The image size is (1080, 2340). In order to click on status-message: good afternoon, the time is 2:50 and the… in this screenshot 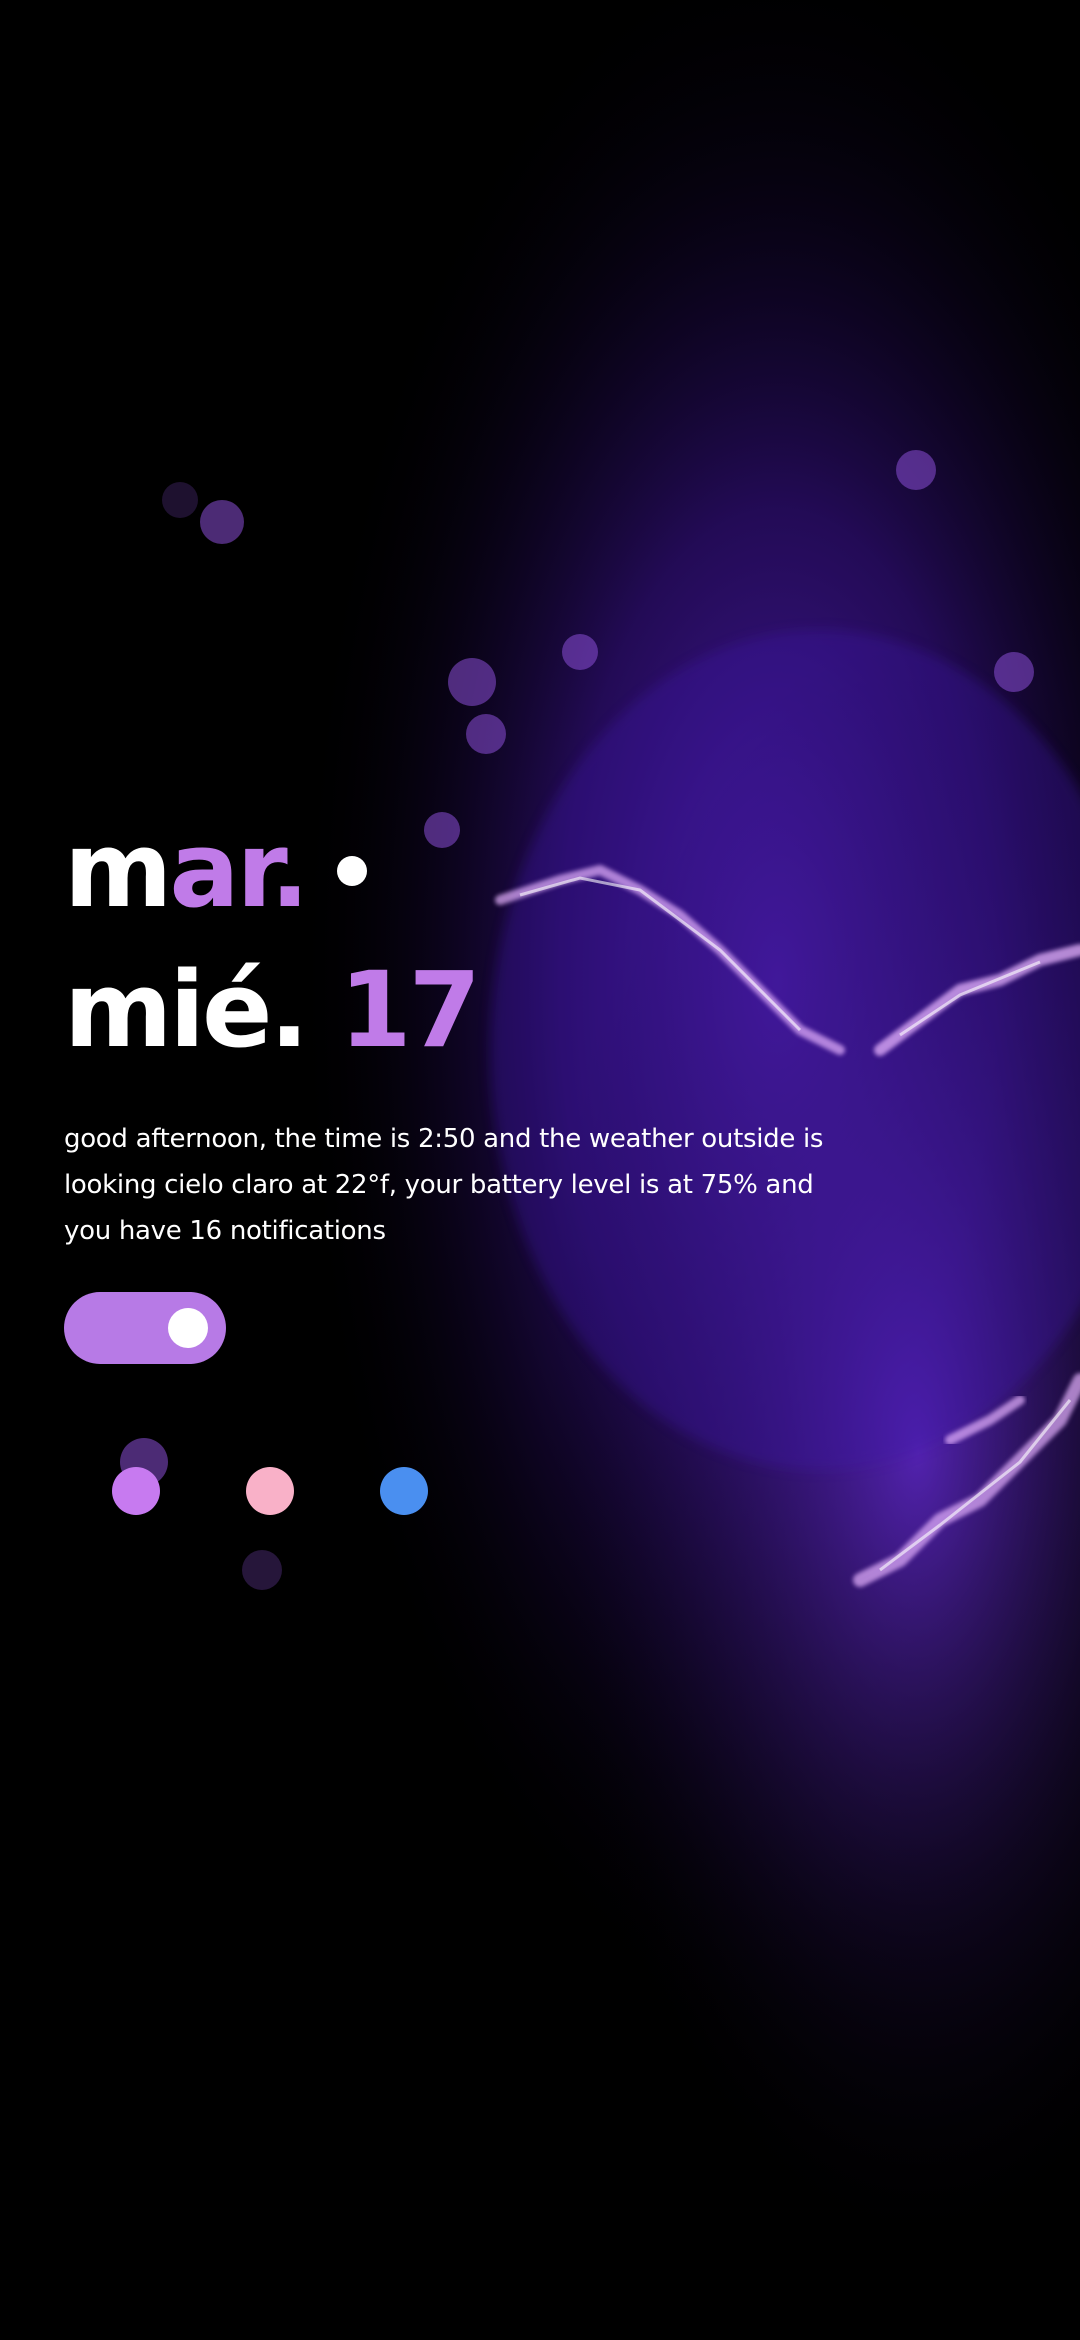, I will do `click(444, 1185)`.